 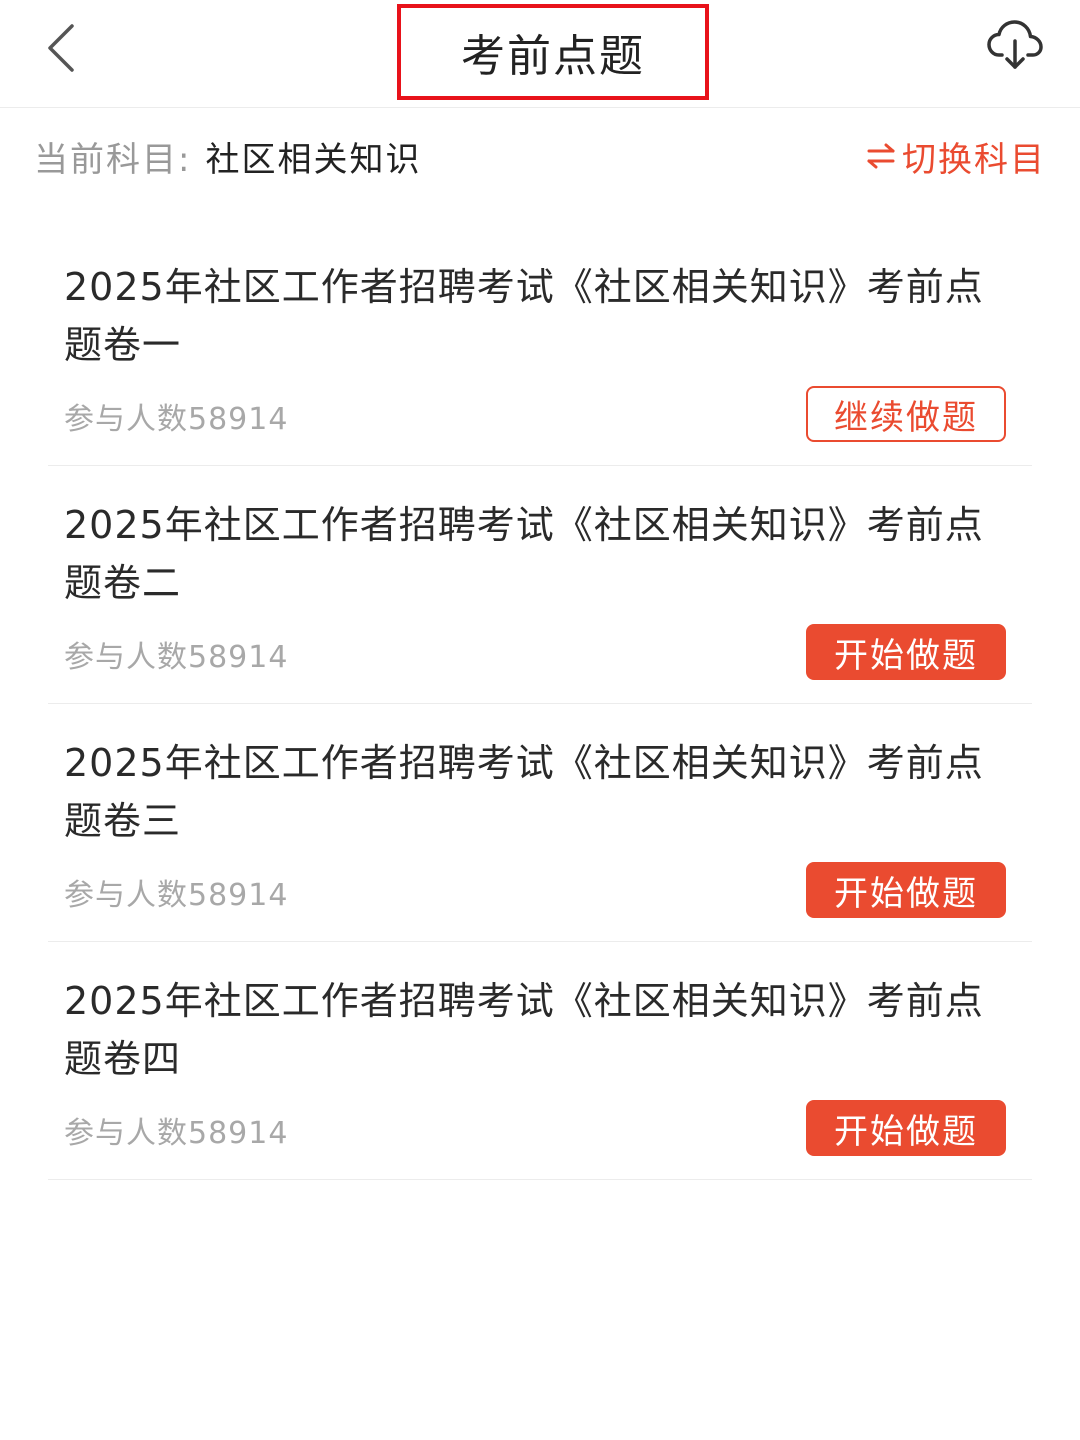 I want to click on chevron-left-icon, so click(x=61, y=48).